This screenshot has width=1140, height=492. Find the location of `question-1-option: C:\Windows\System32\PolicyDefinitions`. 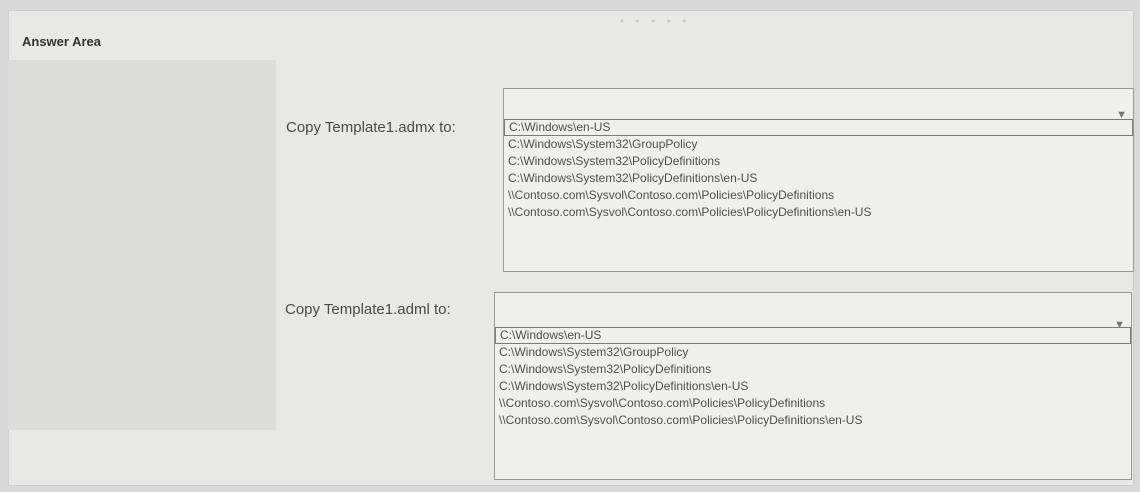

question-1-option: C:\Windows\System32\PolicyDefinitions is located at coordinates (818, 161).